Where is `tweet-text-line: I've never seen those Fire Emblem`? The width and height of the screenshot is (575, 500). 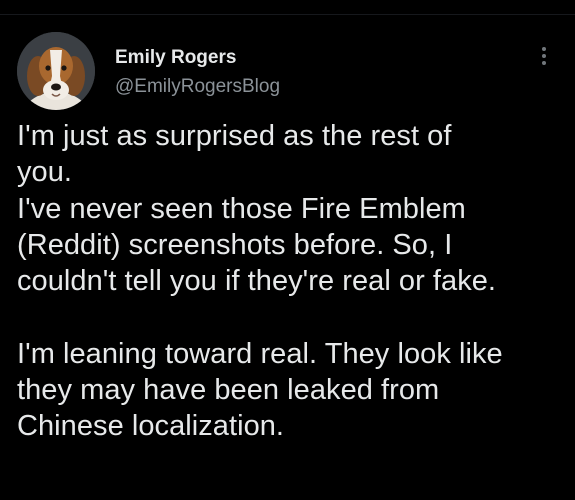
tweet-text-line: I've never seen those Fire Emblem is located at coordinates (241, 208).